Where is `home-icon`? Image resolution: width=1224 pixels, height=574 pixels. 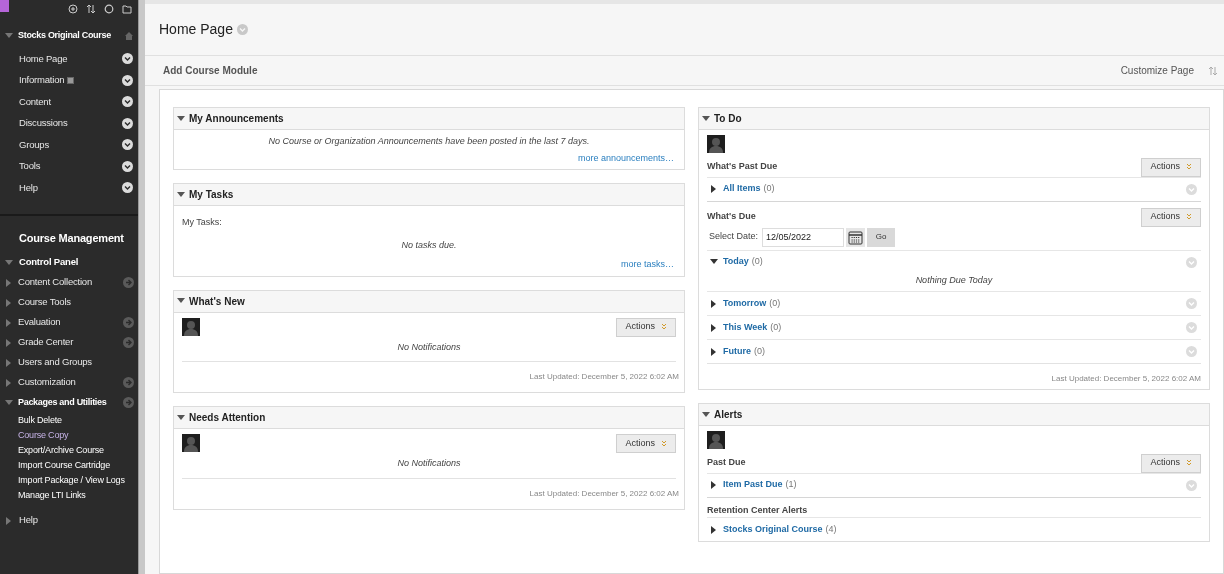 home-icon is located at coordinates (129, 36).